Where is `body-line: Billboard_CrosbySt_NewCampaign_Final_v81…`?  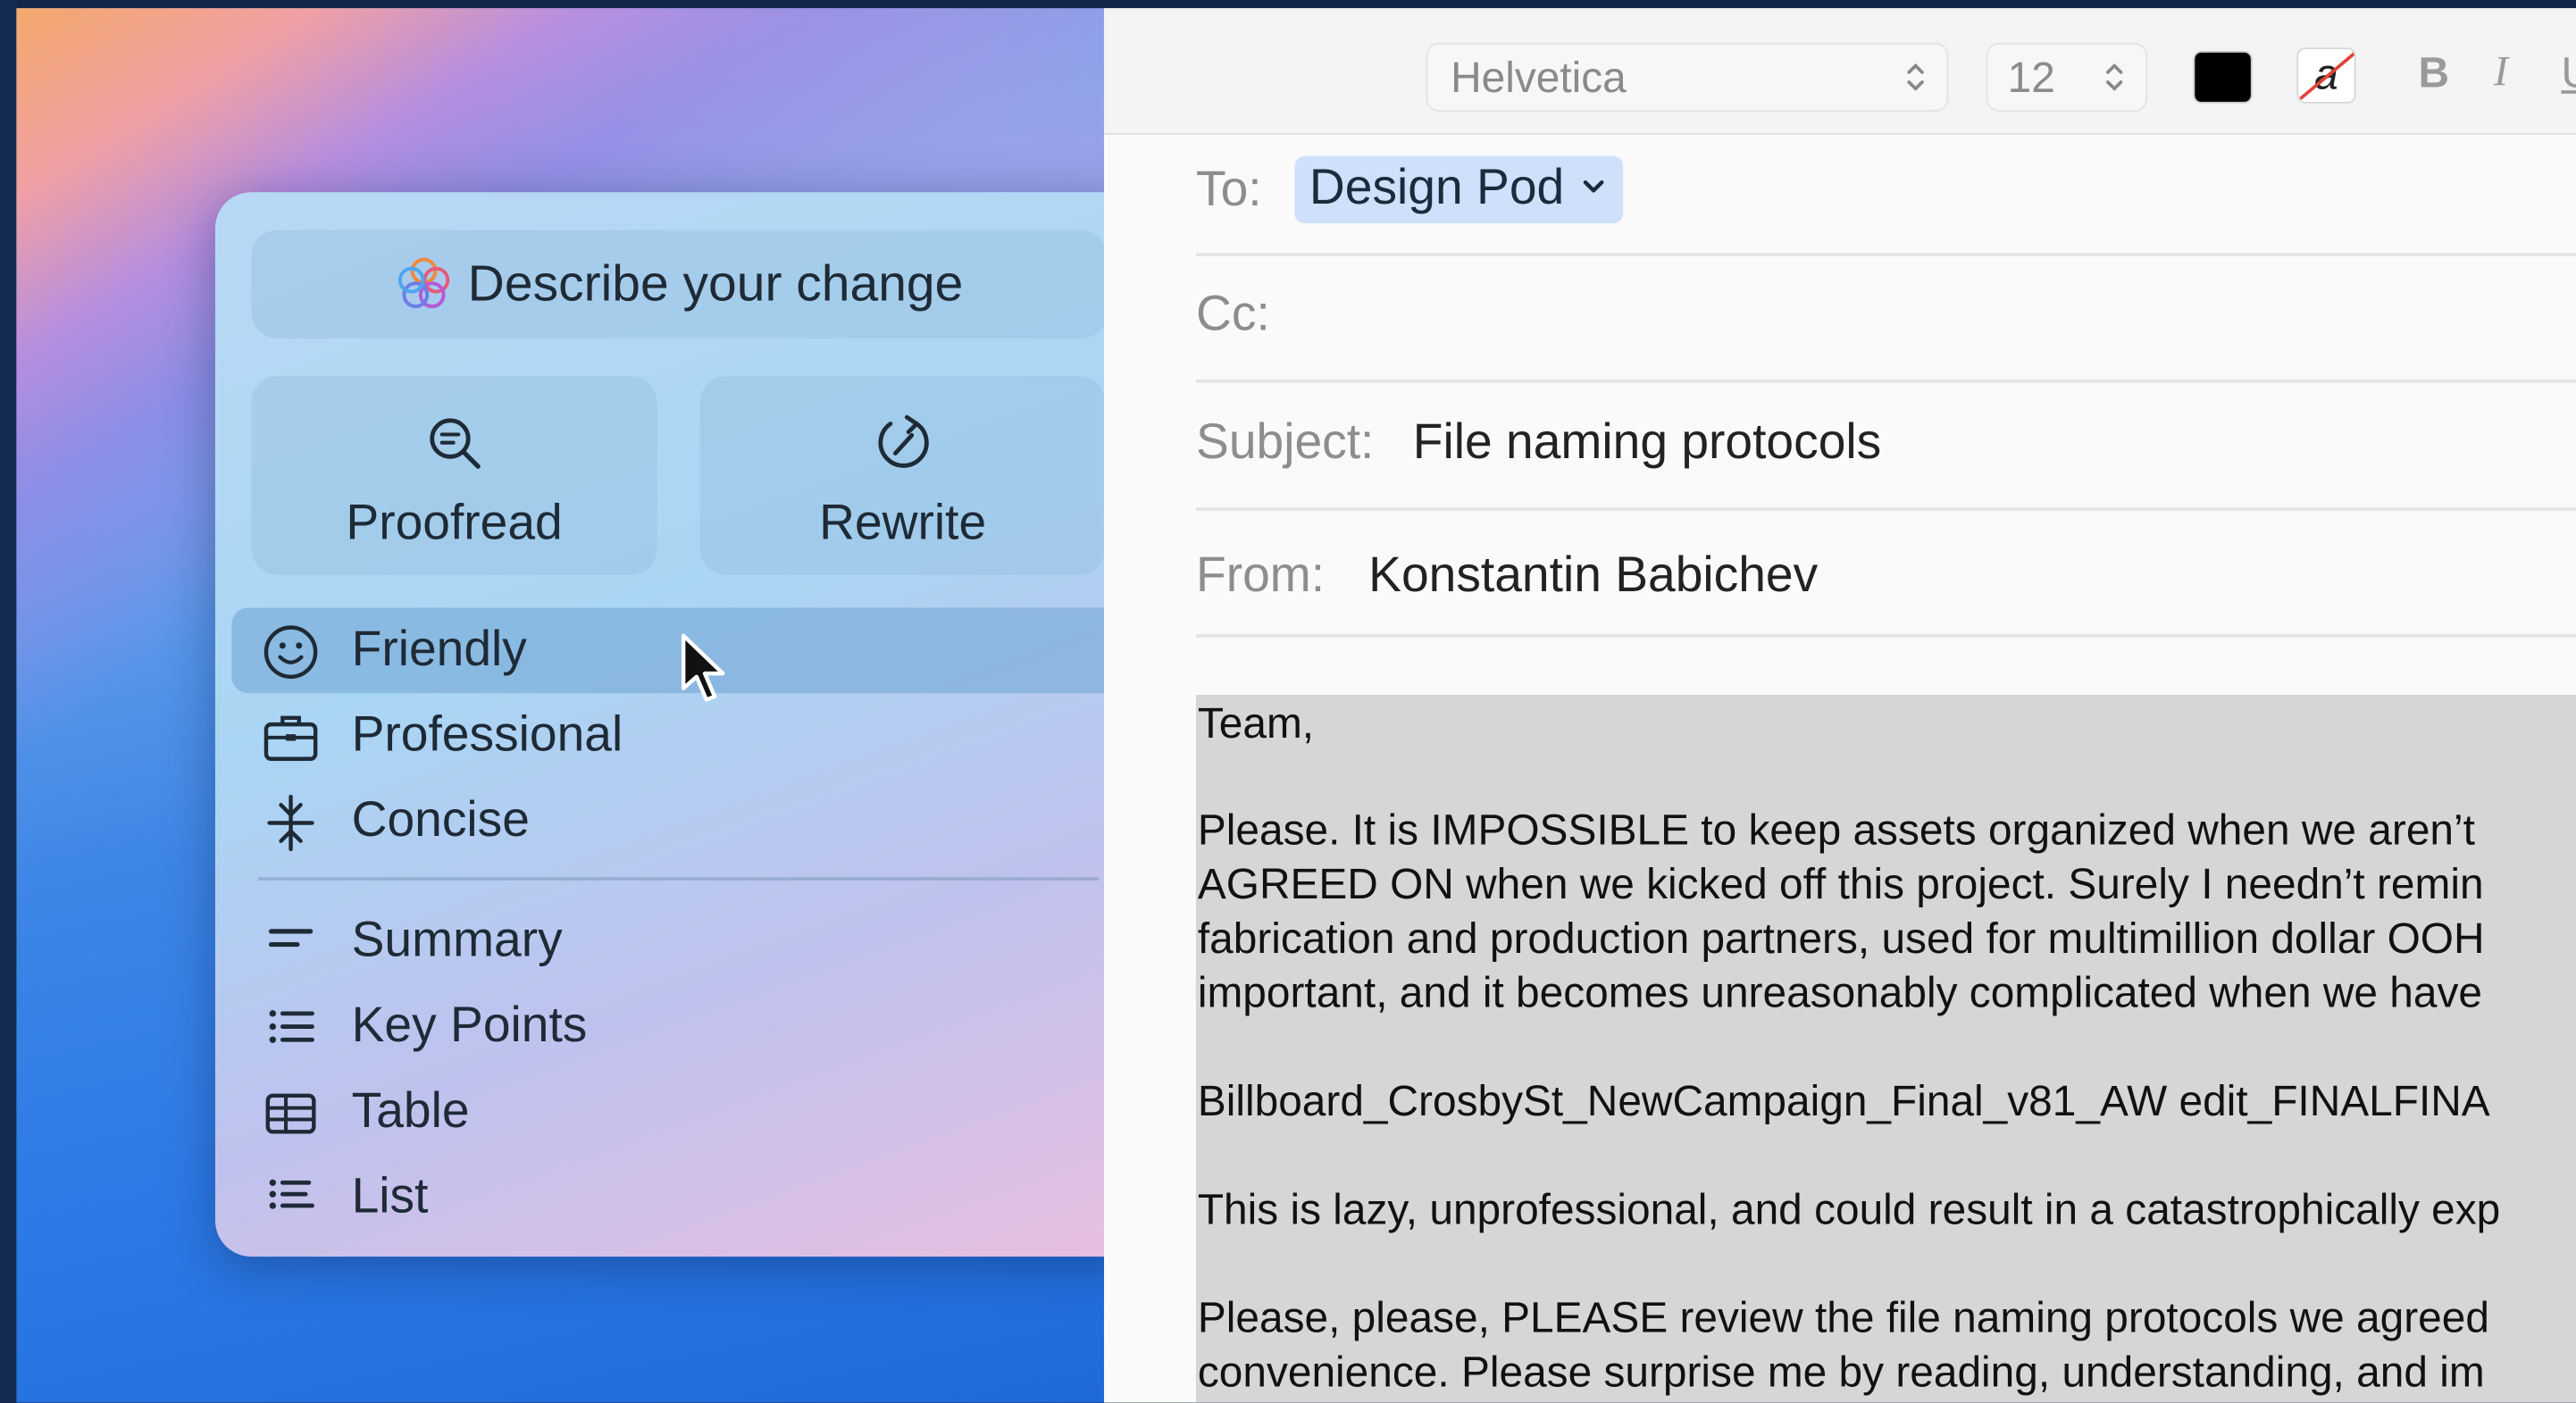
body-line: Billboard_CrosbySt_NewCampaign_Final_v81… is located at coordinates (1843, 1100).